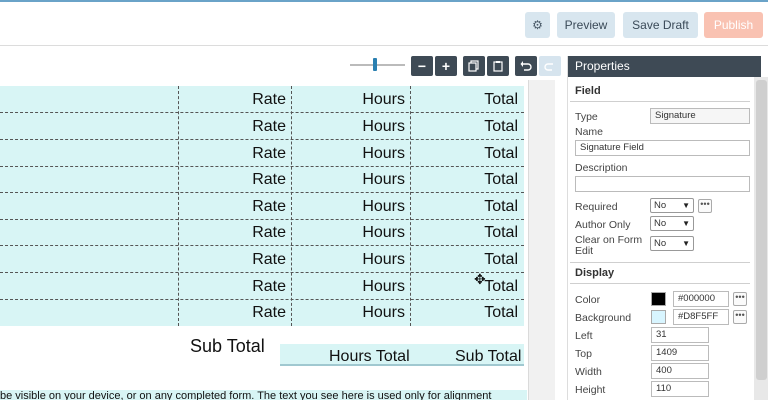 The height and width of the screenshot is (400, 768). I want to click on copy-icon, so click(473, 66).